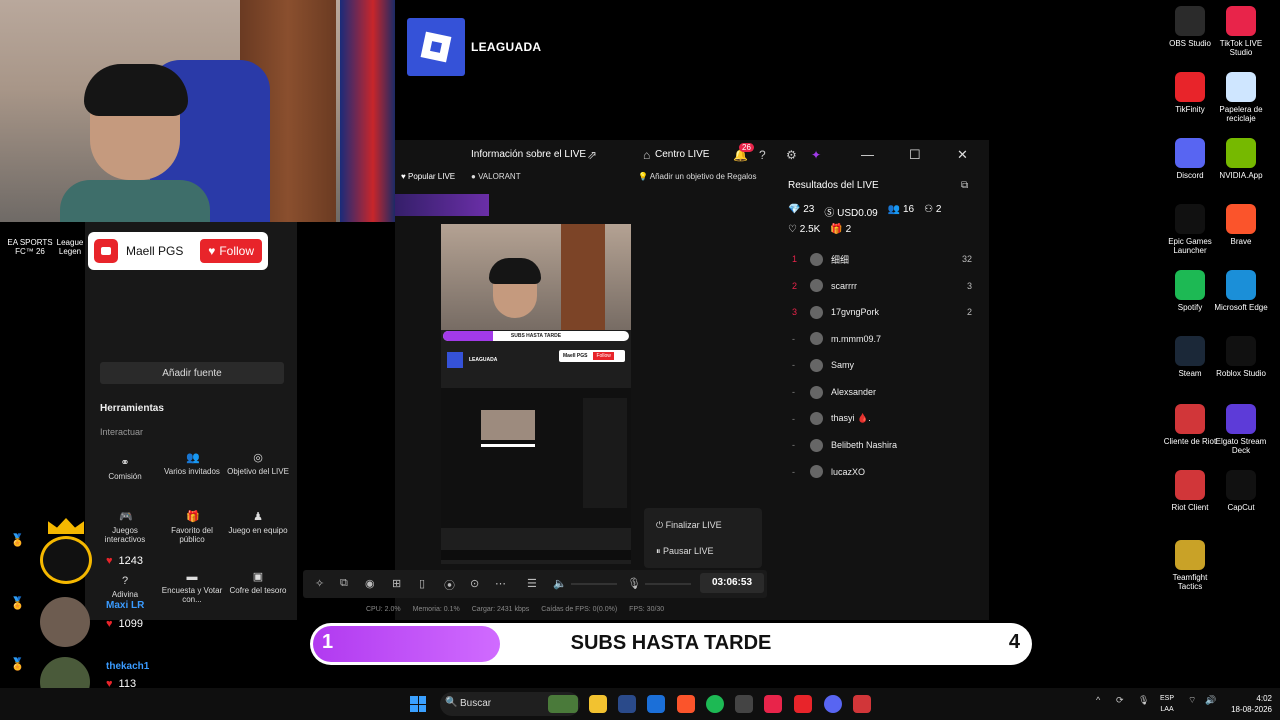 The image size is (1280, 720). I want to click on ranking-username: m.mmm09.7, so click(856, 338).